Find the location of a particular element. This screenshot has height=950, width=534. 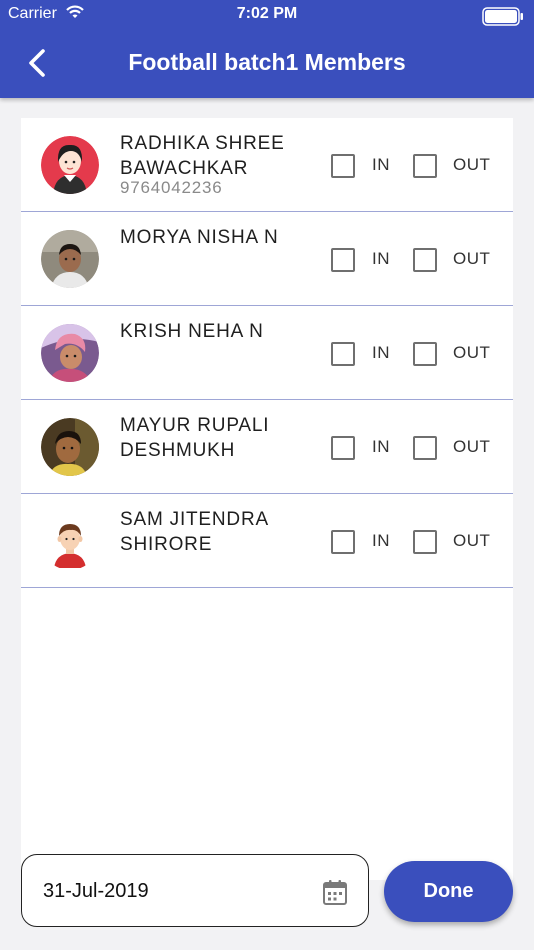

member-name: MAYUR RUPALI DESHMUKH is located at coordinates (195, 438).